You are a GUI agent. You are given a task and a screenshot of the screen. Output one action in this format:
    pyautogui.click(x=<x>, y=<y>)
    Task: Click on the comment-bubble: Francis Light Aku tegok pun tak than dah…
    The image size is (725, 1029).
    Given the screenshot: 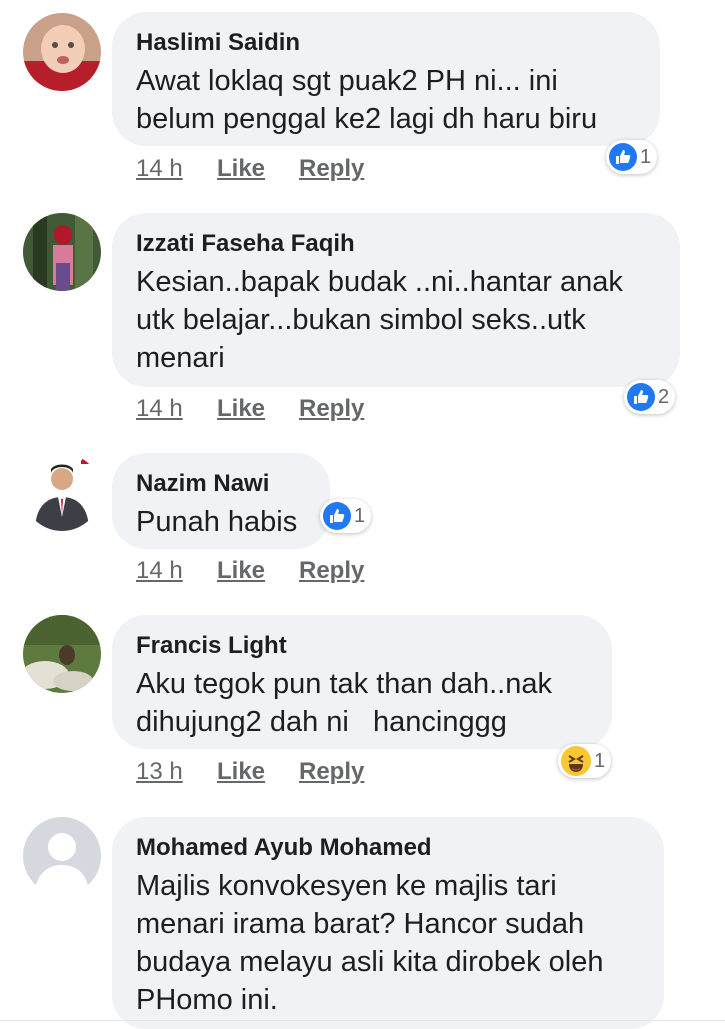 What is the action you would take?
    pyautogui.click(x=362, y=682)
    